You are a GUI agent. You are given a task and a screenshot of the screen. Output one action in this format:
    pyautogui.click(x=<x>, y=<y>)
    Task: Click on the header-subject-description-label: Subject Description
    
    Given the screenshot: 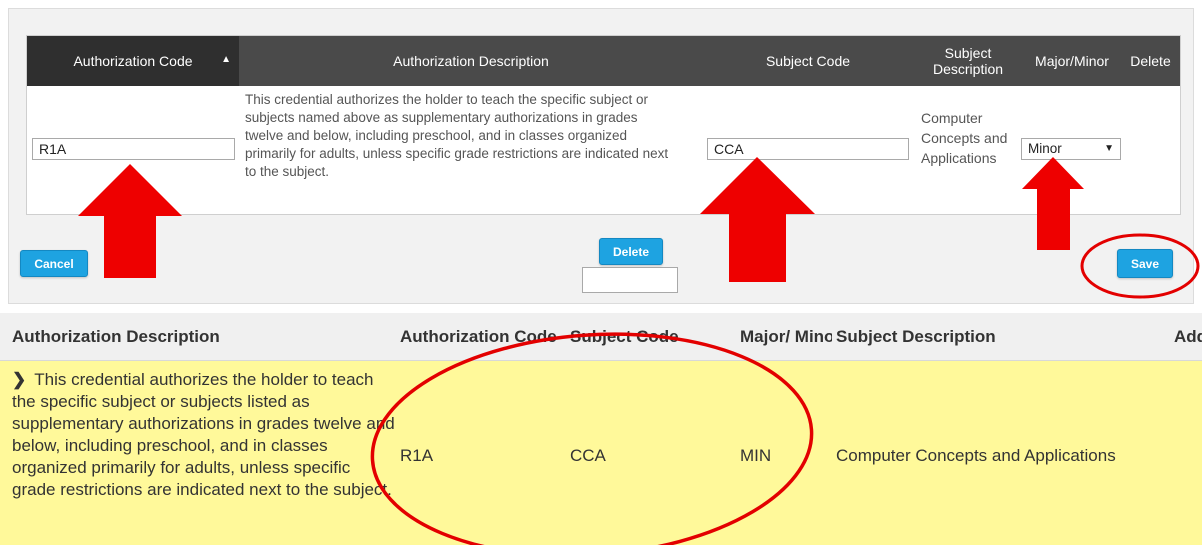 What is the action you would take?
    pyautogui.click(x=968, y=61)
    